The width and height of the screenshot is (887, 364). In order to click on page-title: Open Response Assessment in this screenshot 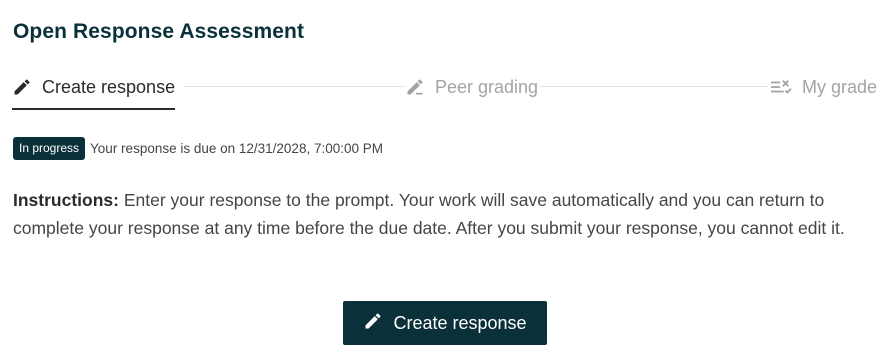, I will do `click(159, 31)`.